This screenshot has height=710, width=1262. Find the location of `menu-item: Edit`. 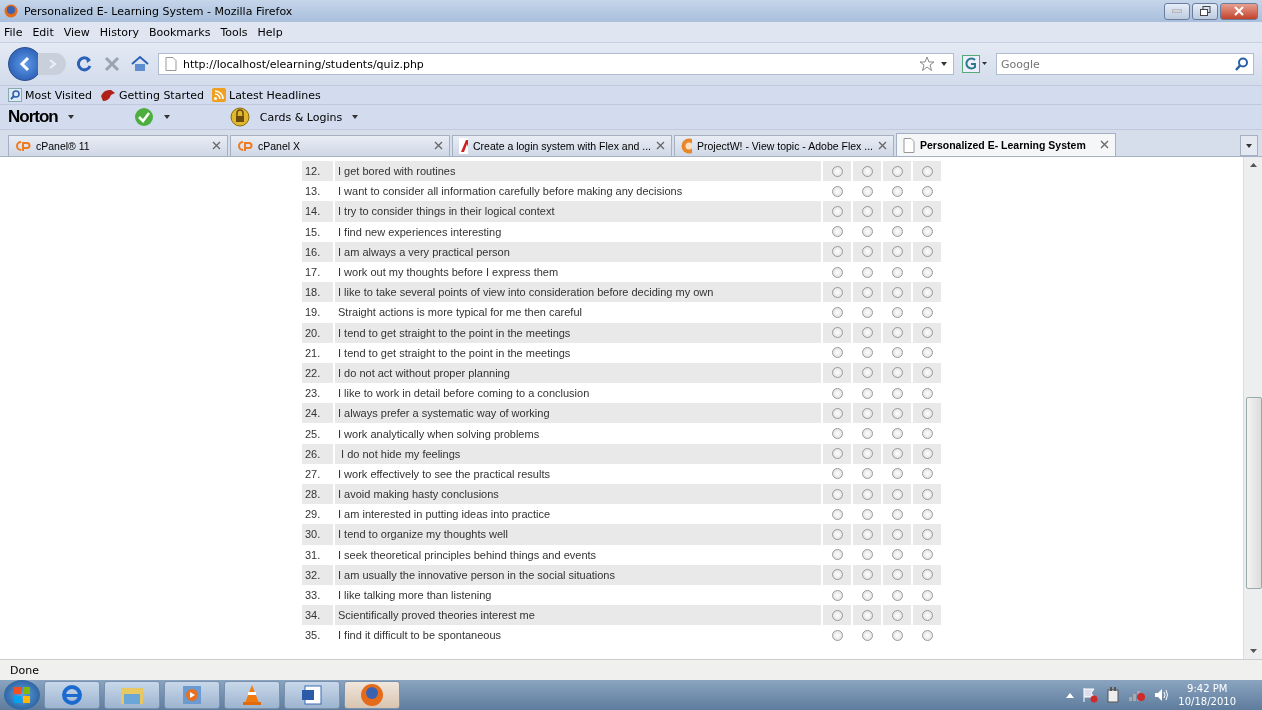

menu-item: Edit is located at coordinates (43, 32).